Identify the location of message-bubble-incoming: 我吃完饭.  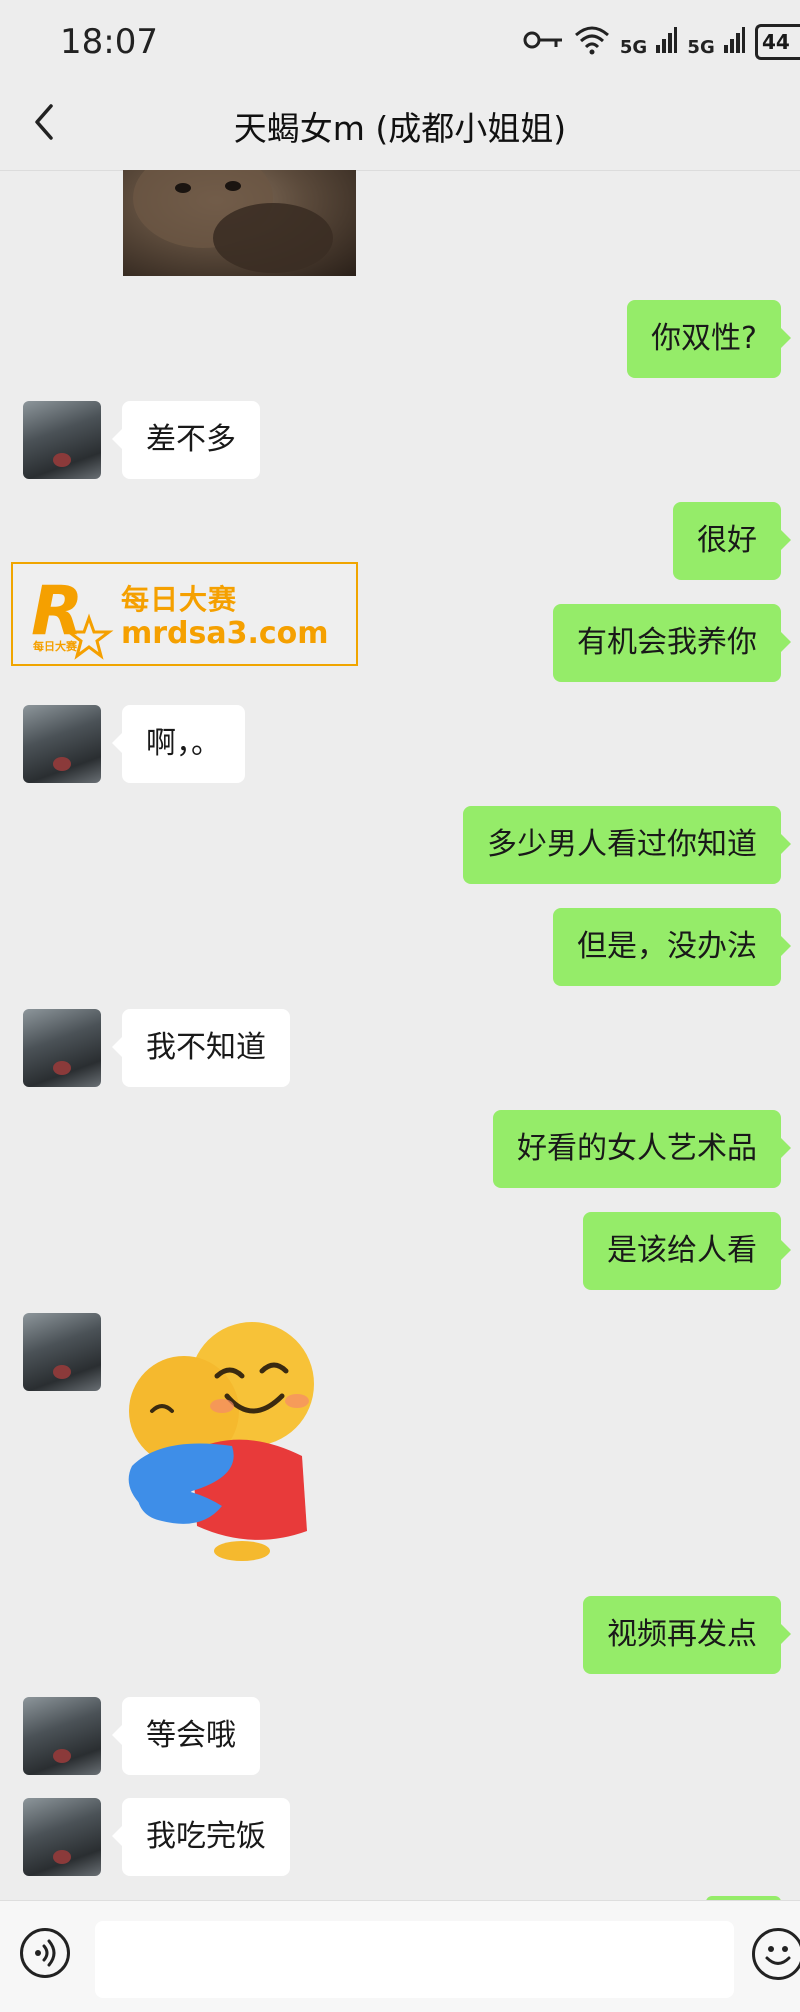
(201, 1837).